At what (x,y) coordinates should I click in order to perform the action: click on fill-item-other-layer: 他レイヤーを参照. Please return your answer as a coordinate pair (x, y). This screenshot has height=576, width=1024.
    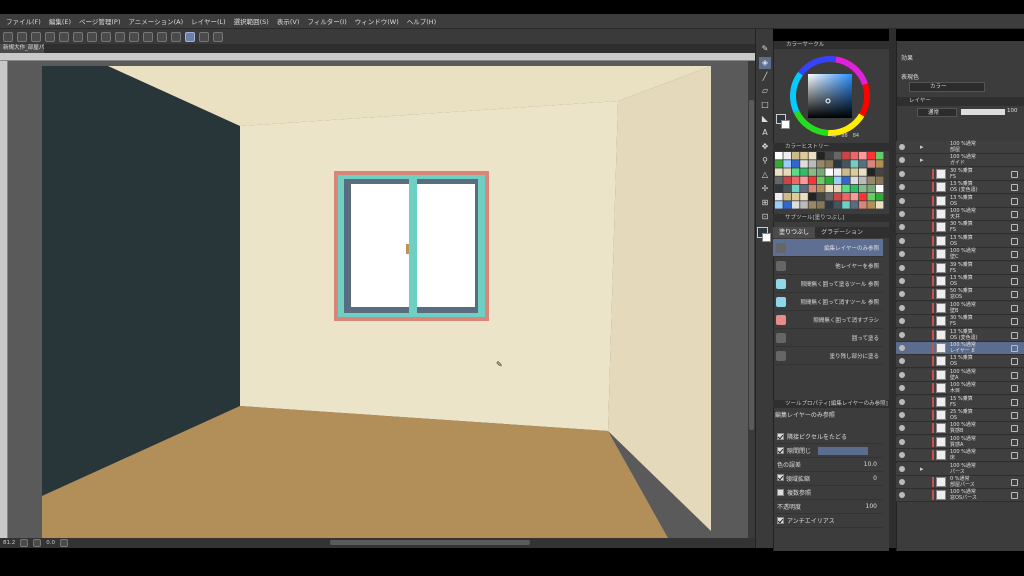
    Looking at the image, I should click on (828, 266).